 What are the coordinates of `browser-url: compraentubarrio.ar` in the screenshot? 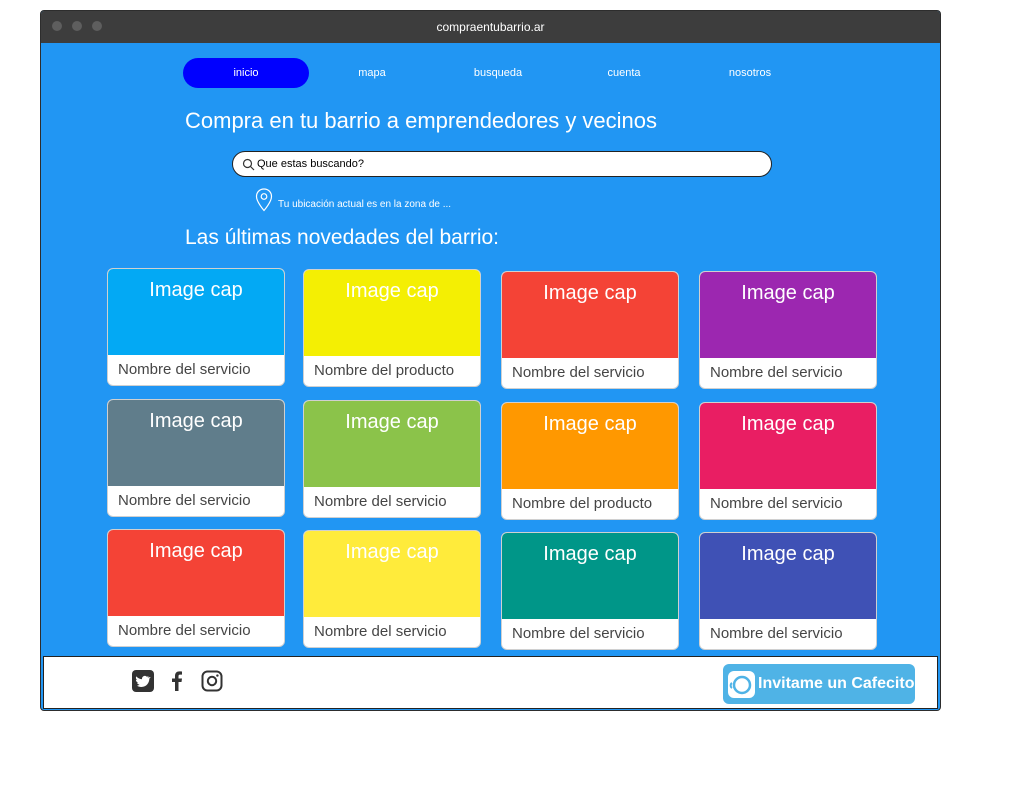 It's located at (490, 27).